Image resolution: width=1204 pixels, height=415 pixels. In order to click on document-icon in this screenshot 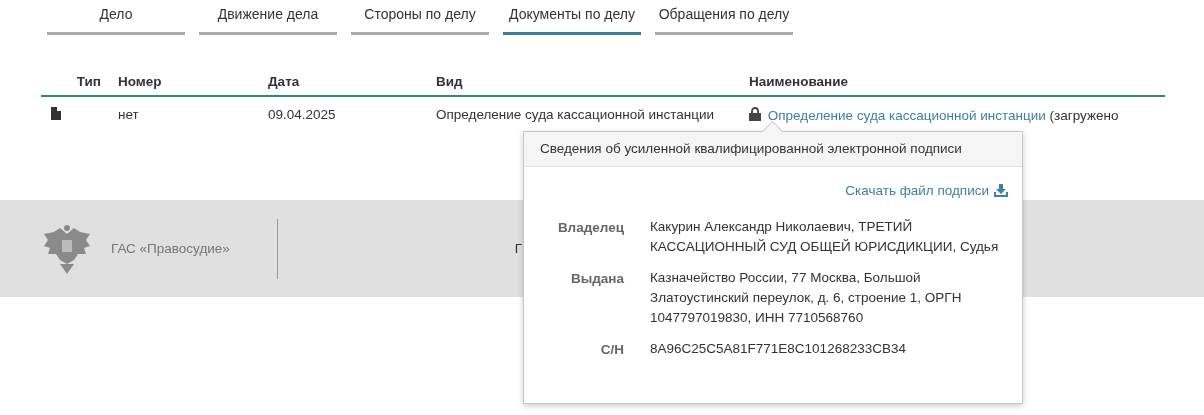, I will do `click(56, 113)`.